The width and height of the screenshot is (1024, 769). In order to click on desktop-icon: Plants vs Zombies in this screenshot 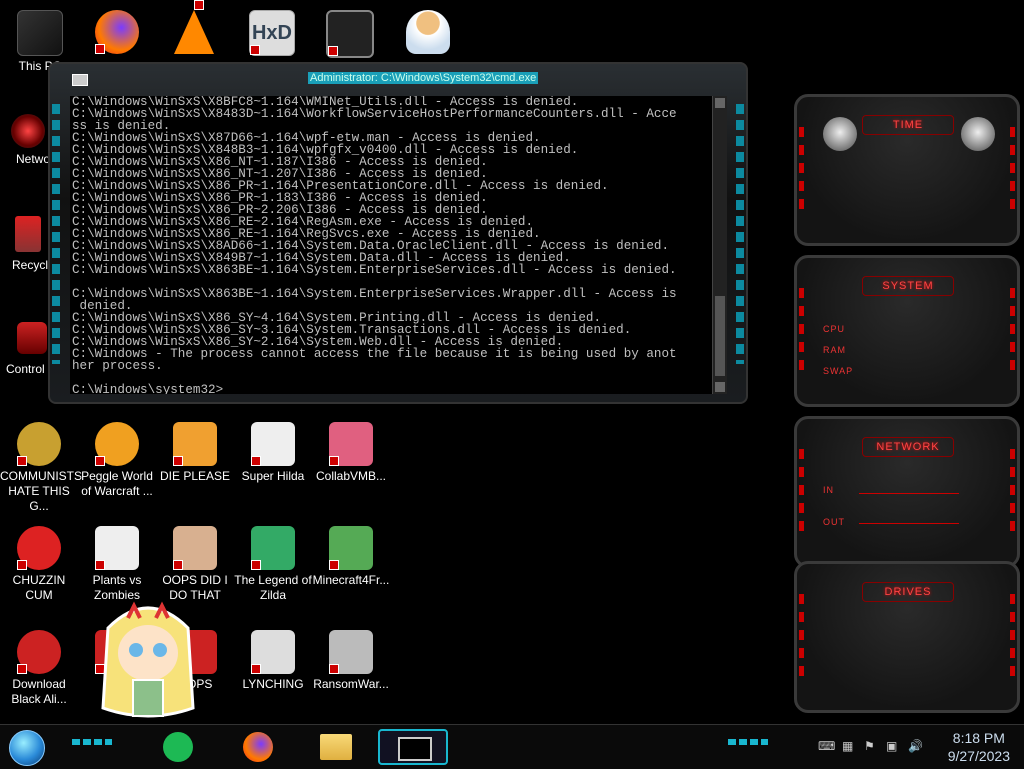, I will do `click(117, 562)`.